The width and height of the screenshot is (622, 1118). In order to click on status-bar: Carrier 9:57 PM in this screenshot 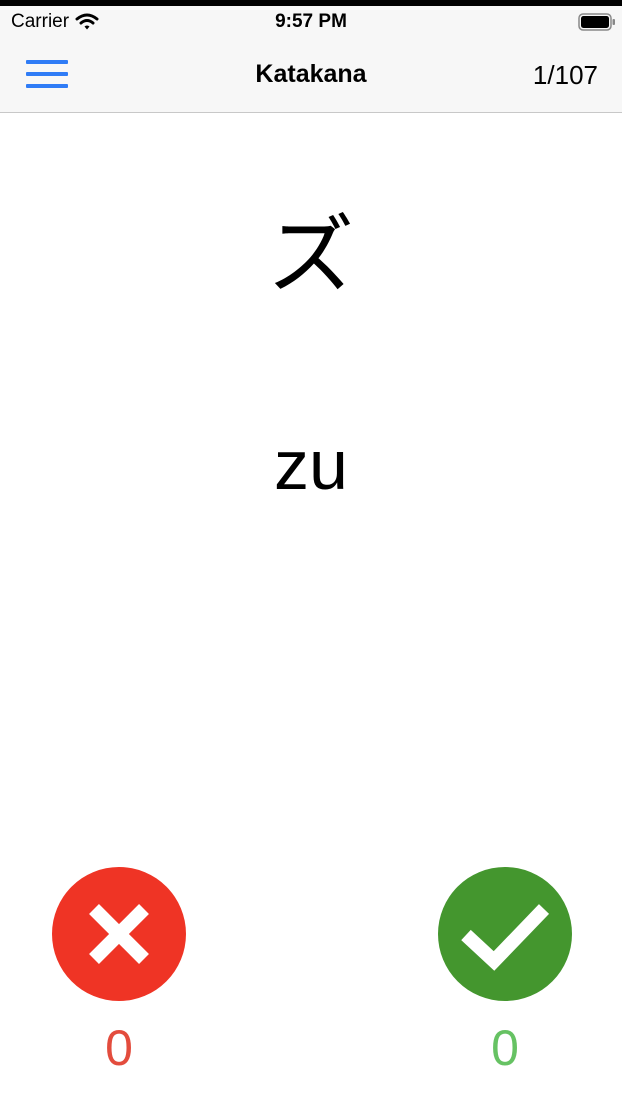, I will do `click(311, 23)`.